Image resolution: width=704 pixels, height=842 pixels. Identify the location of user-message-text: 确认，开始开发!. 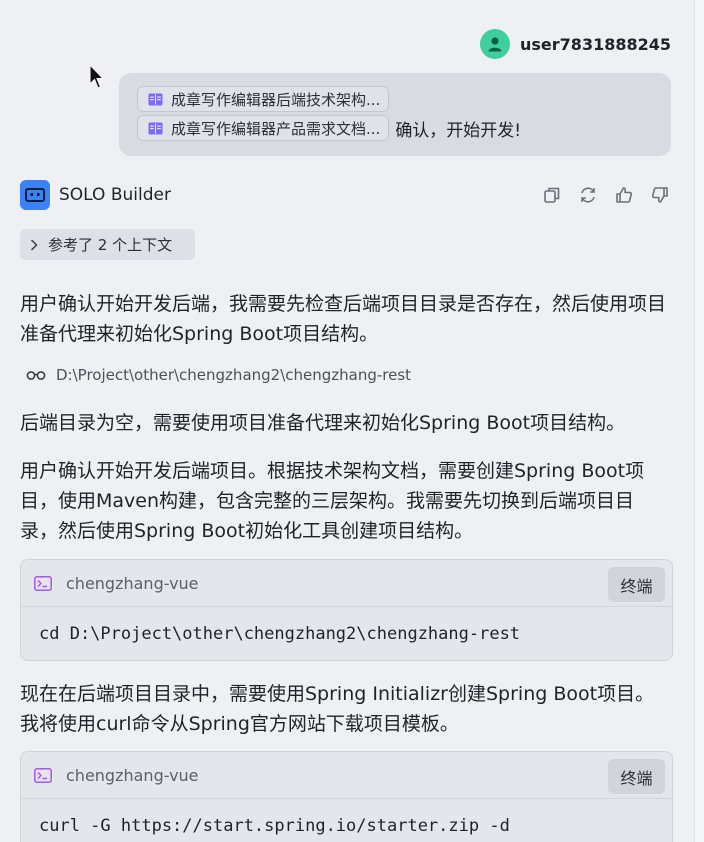
(458, 130).